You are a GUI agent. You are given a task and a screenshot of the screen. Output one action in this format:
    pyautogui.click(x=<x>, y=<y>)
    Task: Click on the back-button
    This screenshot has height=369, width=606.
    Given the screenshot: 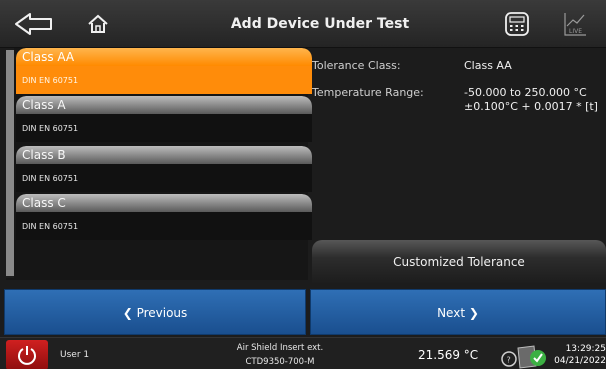 What is the action you would take?
    pyautogui.click(x=34, y=24)
    